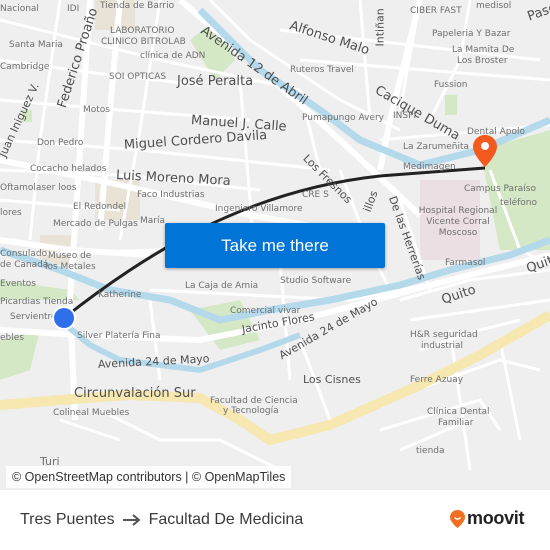  Describe the element at coordinates (436, 147) in the screenshot. I see `poi-label: La Zarumeñita` at that location.